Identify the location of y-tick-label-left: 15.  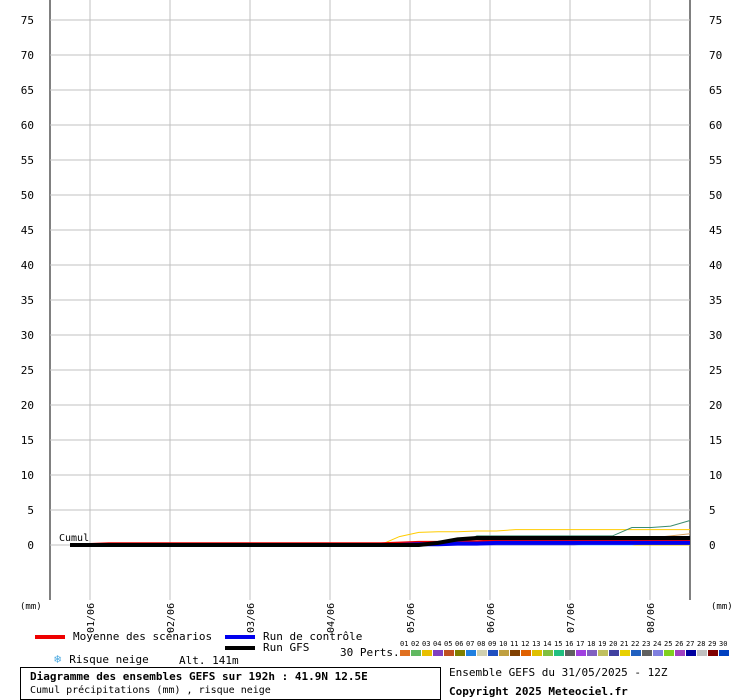
(27, 440).